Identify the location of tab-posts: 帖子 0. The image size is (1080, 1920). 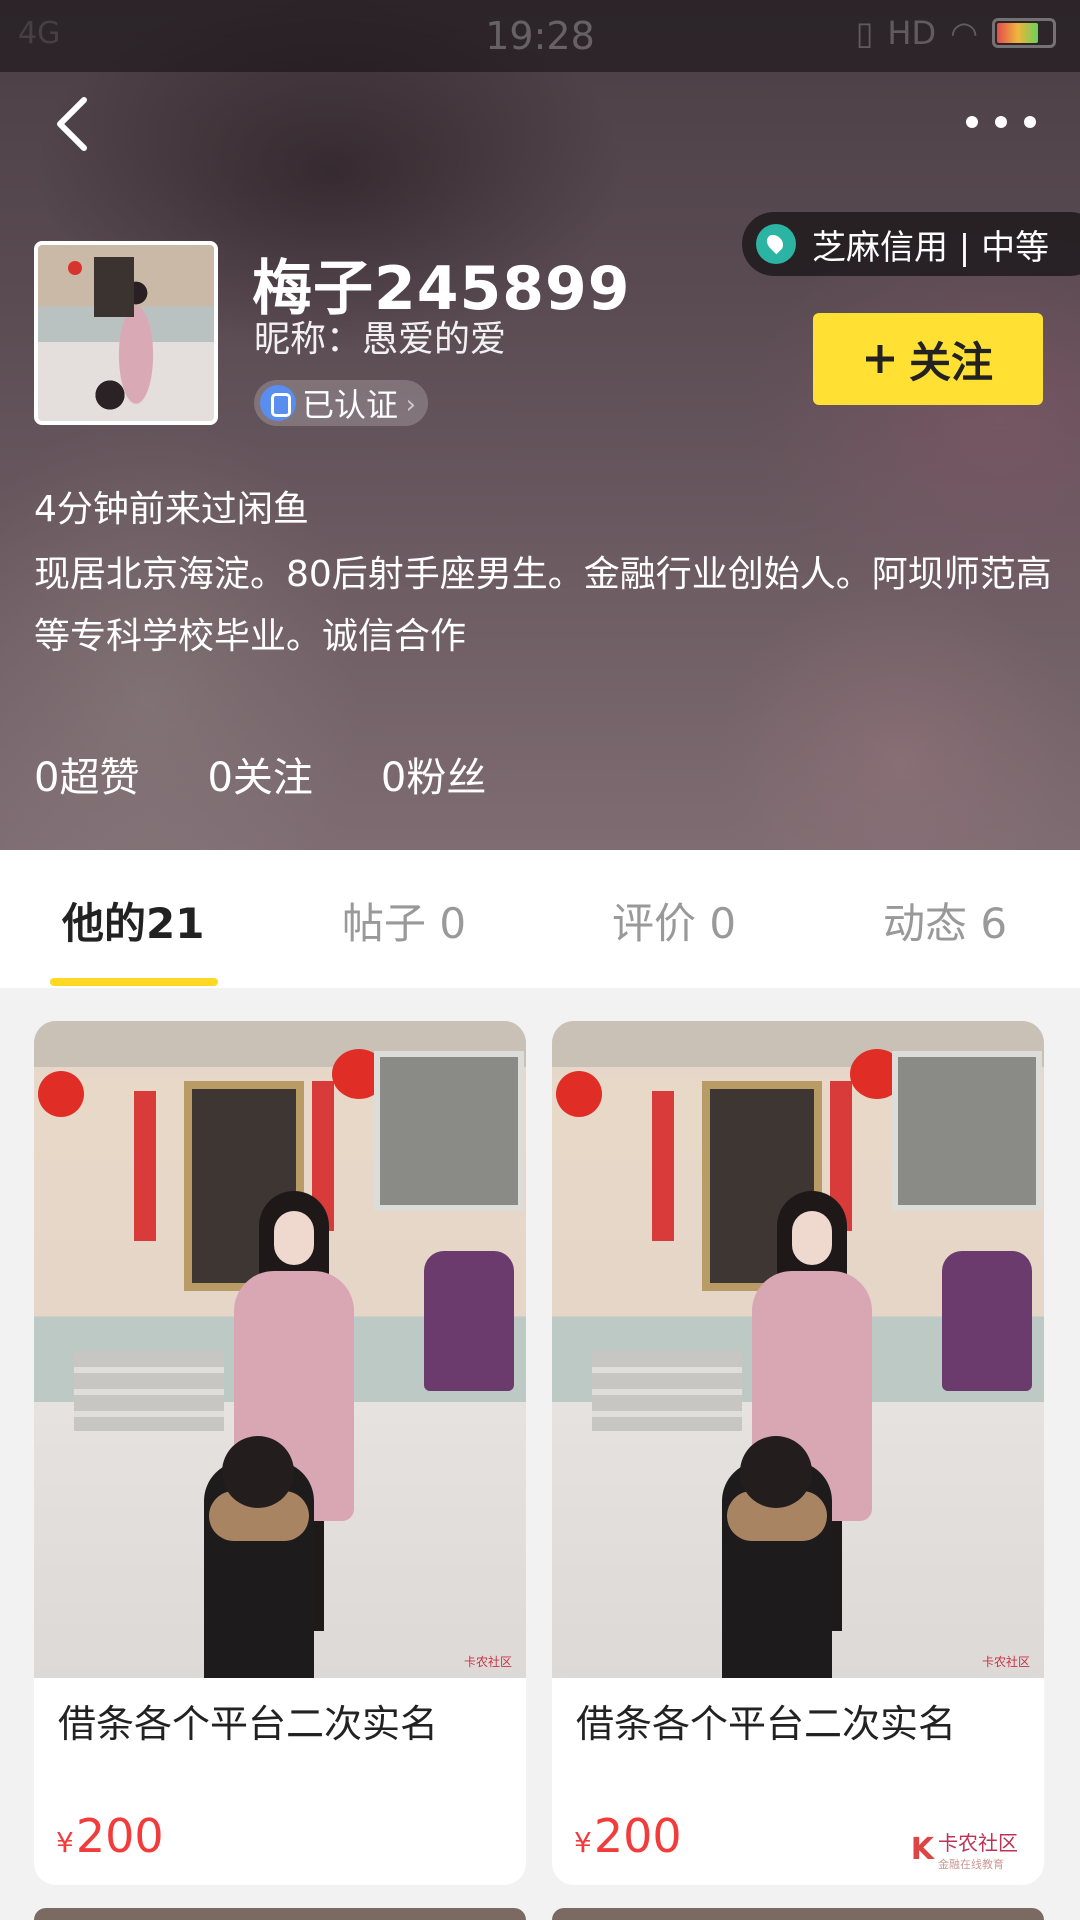
(404, 920).